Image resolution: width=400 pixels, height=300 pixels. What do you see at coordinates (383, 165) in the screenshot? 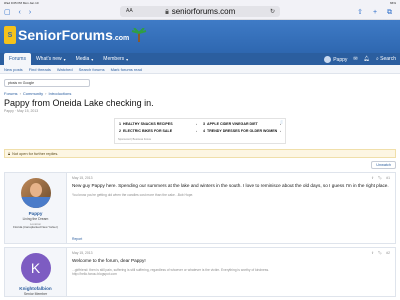
I see `unwatch-button: Unwatch` at bounding box center [383, 165].